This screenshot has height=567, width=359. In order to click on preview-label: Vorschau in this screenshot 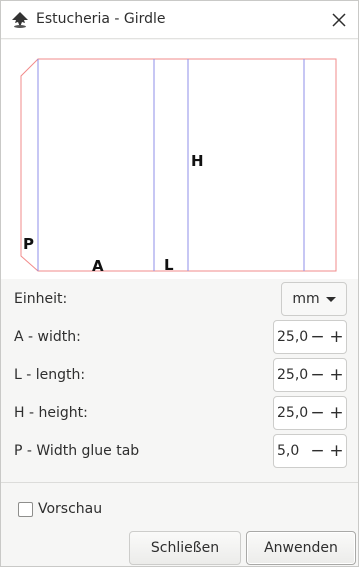, I will do `click(70, 509)`.